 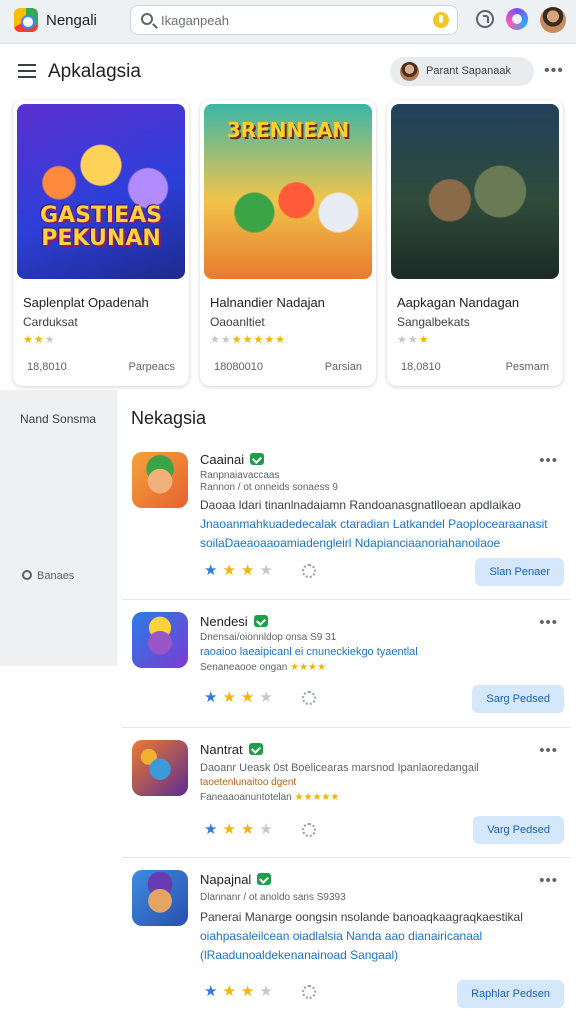 I want to click on section-title: Nekagsia, so click(x=169, y=418).